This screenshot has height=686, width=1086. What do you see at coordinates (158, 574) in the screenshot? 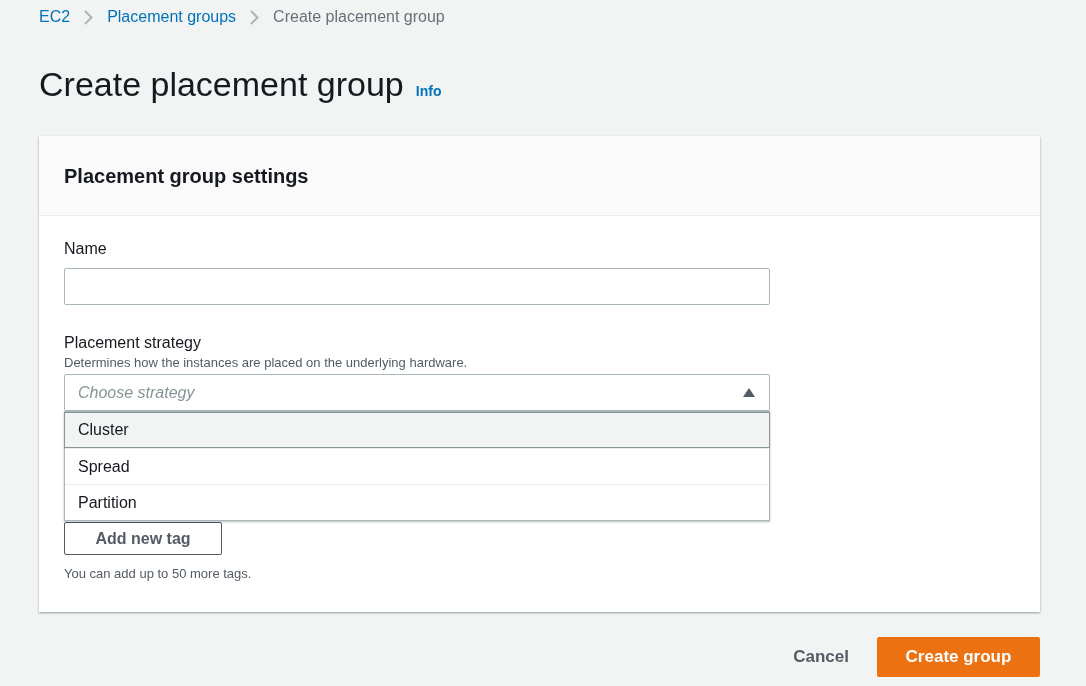
I see `tags-hint: You can add up to 50 more tags.` at bounding box center [158, 574].